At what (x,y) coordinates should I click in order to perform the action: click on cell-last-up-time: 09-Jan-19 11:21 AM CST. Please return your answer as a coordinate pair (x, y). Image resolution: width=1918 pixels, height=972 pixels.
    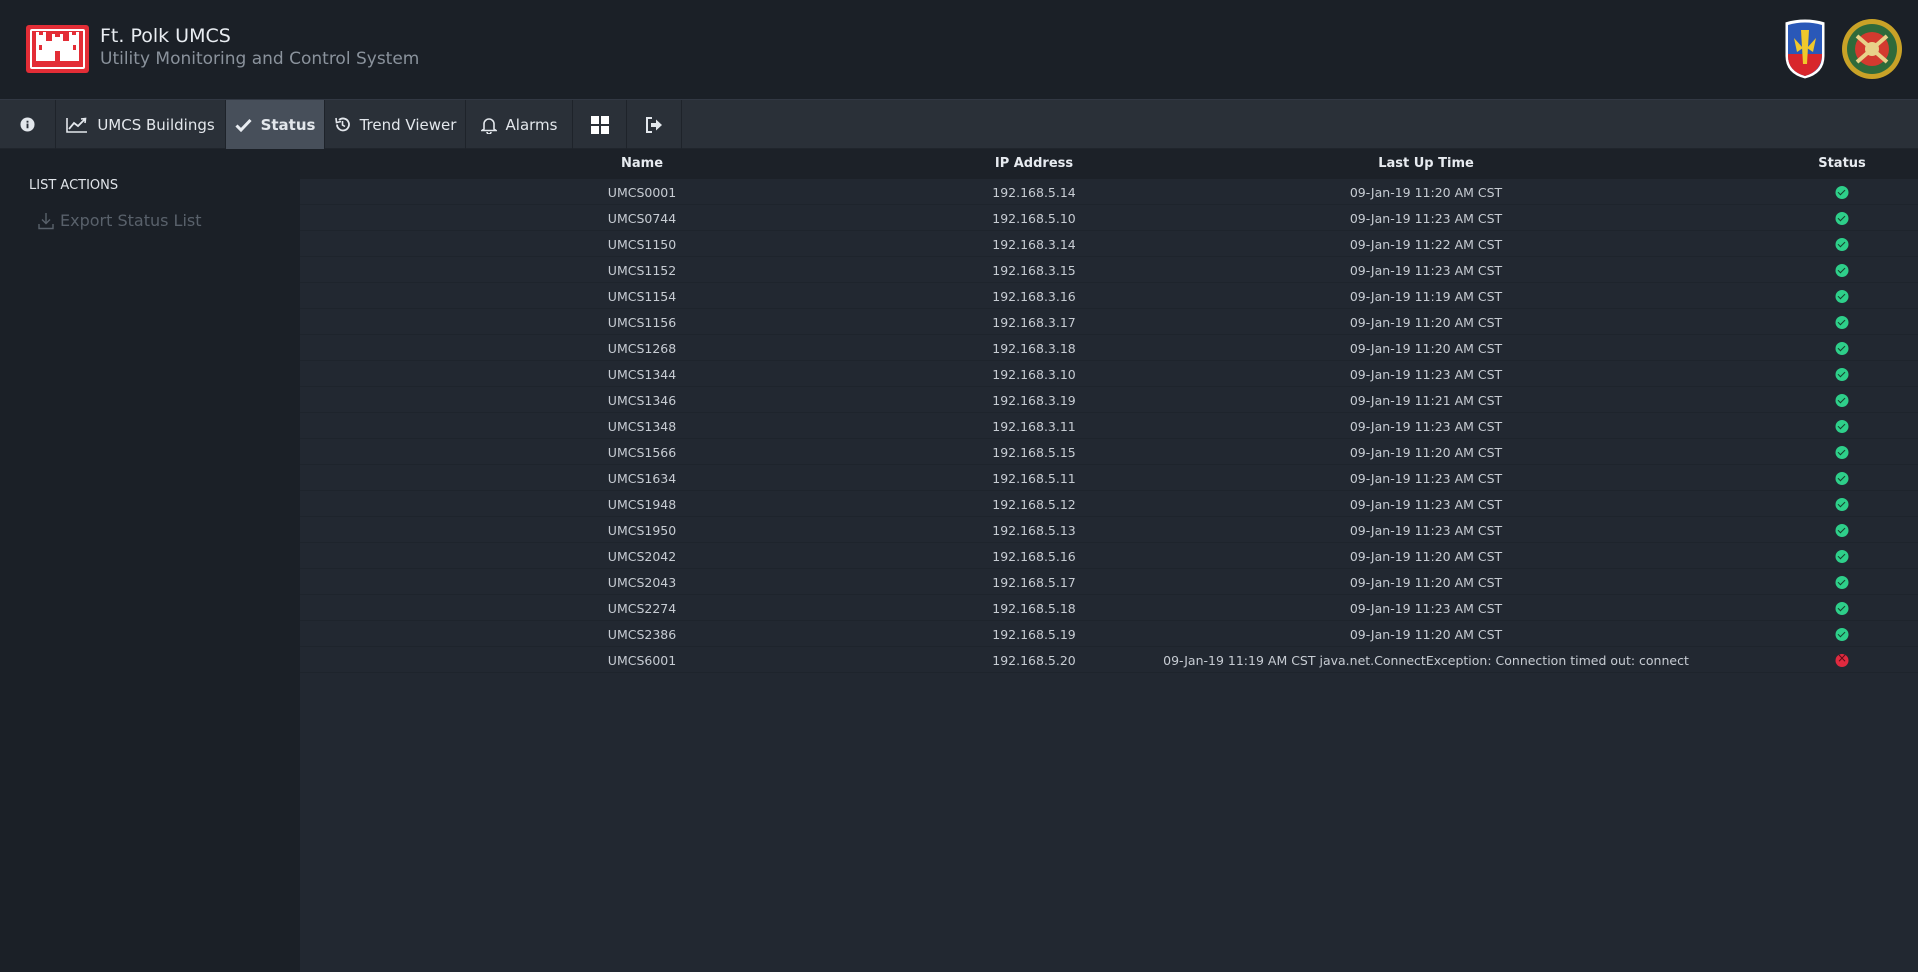
    Looking at the image, I should click on (1426, 400).